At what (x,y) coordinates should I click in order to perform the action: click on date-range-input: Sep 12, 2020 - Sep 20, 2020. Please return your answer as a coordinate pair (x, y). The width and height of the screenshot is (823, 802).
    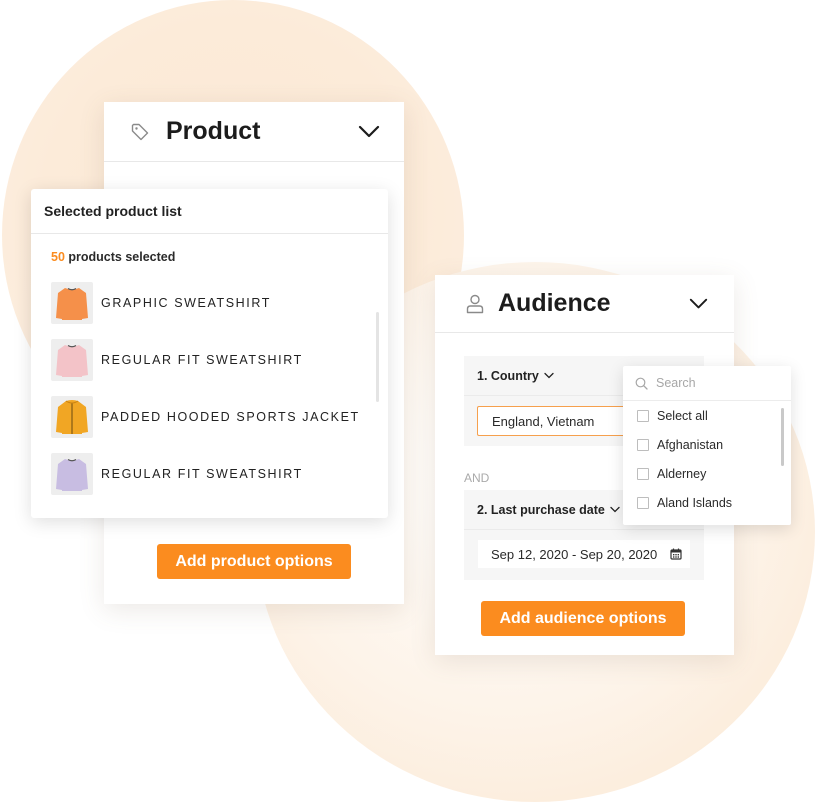
    Looking at the image, I should click on (584, 554).